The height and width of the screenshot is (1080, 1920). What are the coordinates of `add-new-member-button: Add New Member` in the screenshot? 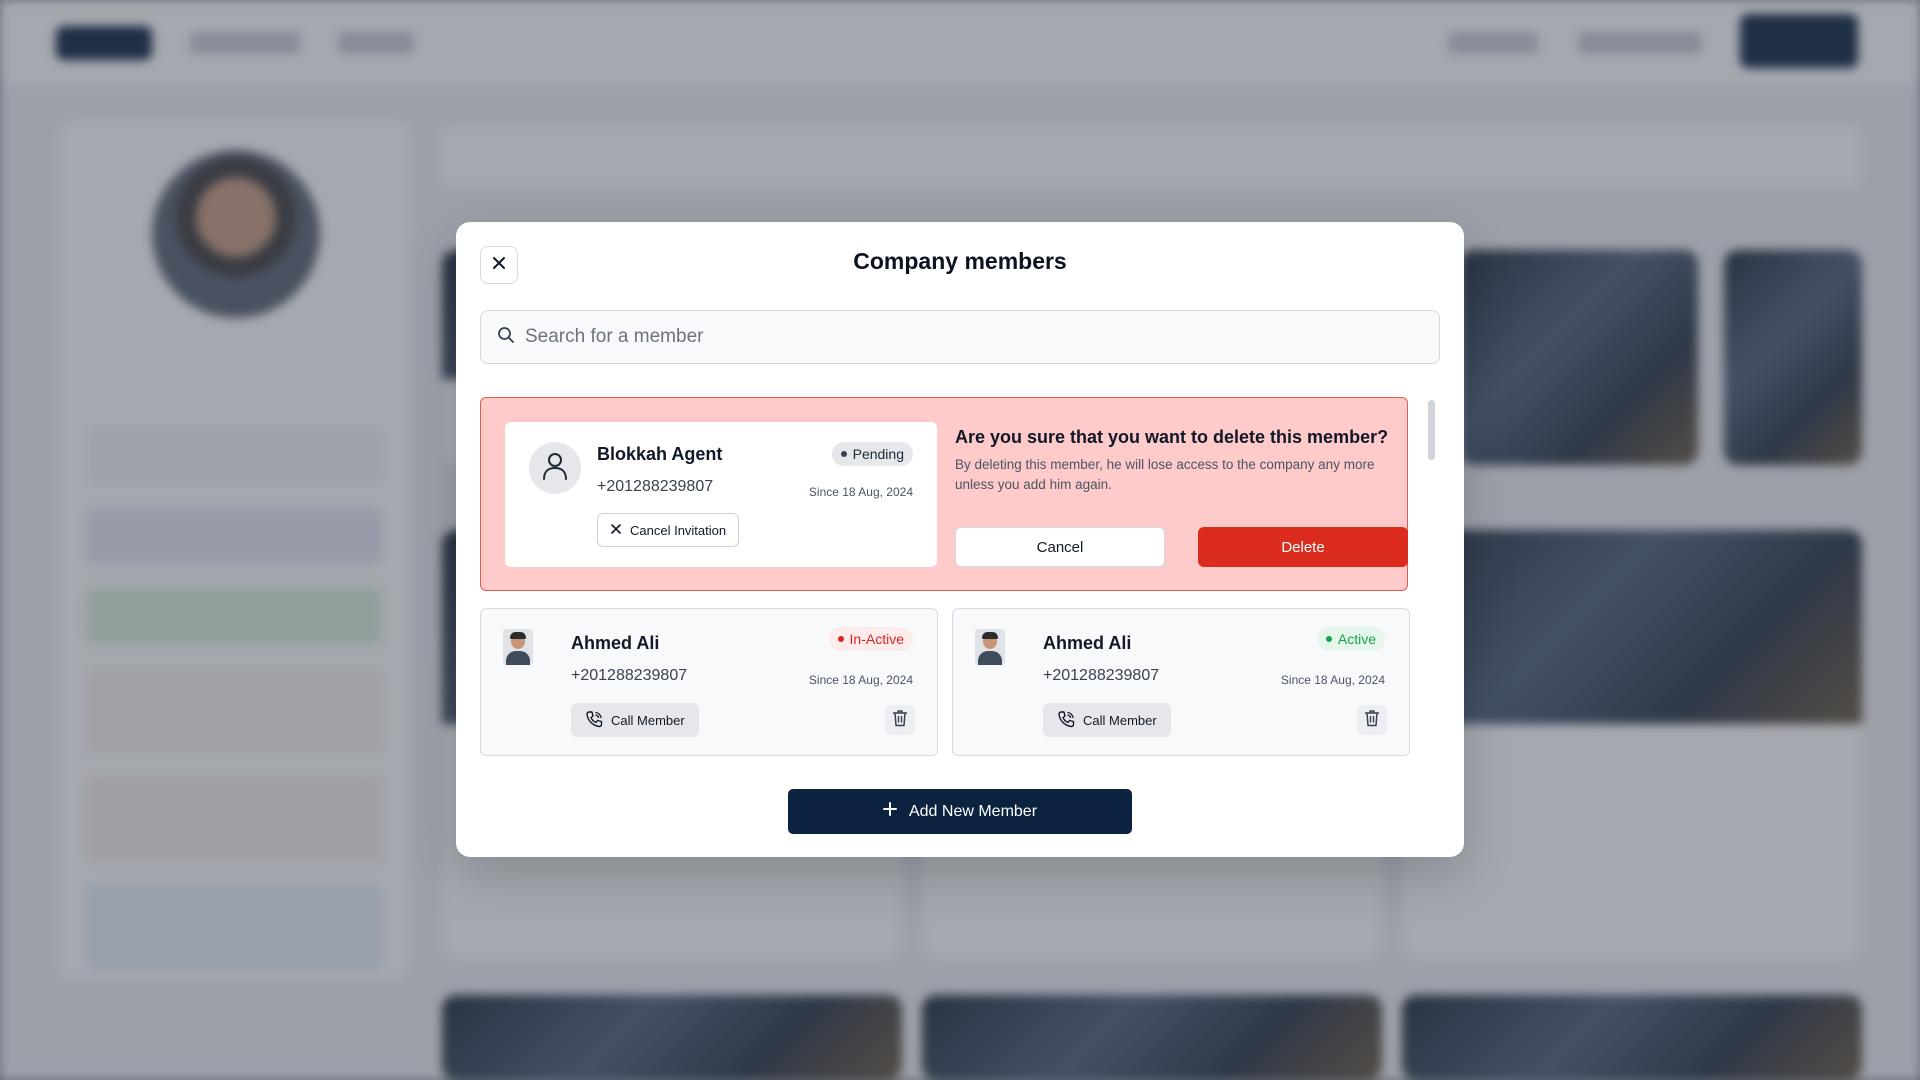 It's located at (960, 811).